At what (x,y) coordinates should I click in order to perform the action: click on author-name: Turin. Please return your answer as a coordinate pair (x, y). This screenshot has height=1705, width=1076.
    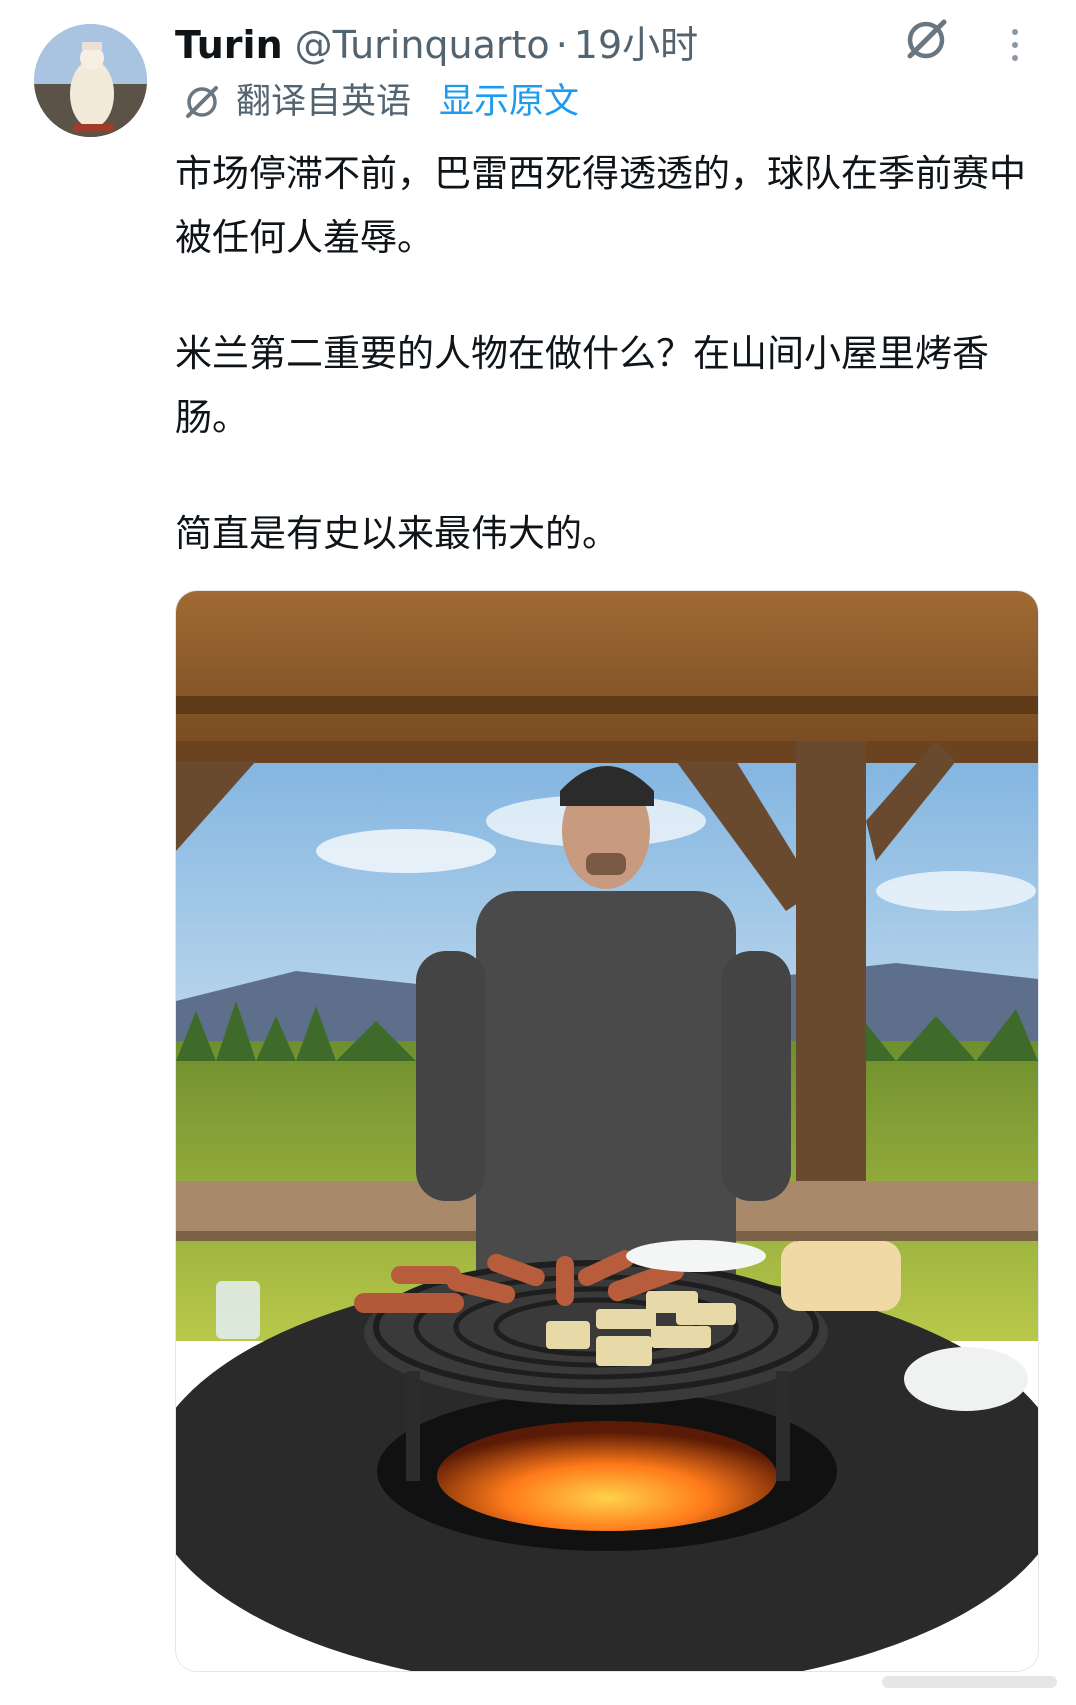
    Looking at the image, I should click on (229, 45).